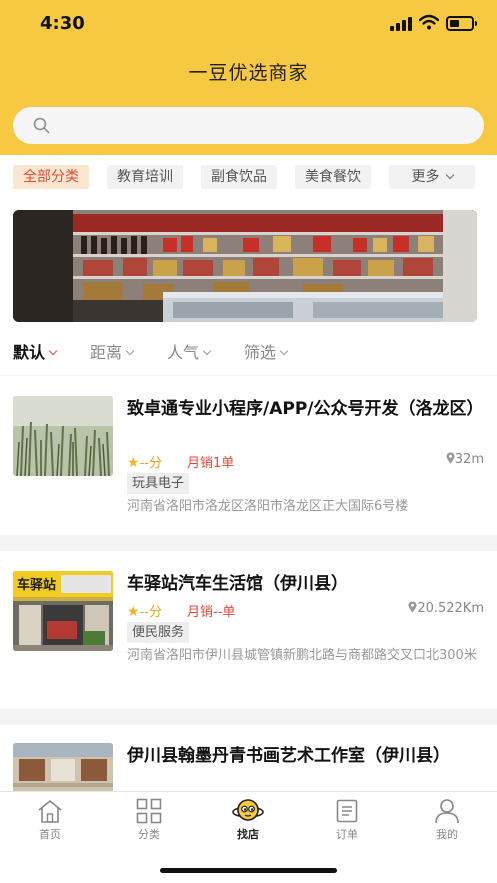 The height and width of the screenshot is (883, 497). I want to click on category-education: 教育培训, so click(145, 177).